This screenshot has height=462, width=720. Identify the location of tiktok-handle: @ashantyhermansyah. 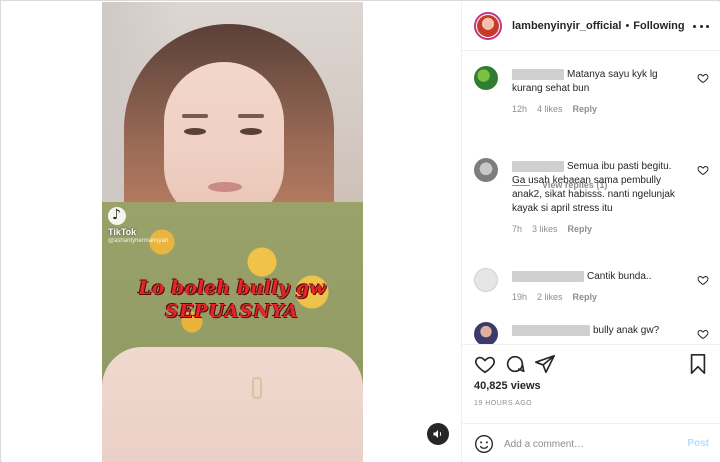
(138, 241).